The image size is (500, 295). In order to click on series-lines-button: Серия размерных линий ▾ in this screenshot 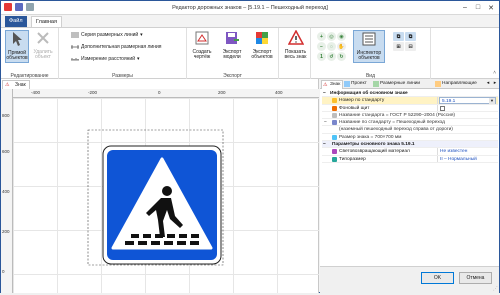, I will do `click(107, 35)`.